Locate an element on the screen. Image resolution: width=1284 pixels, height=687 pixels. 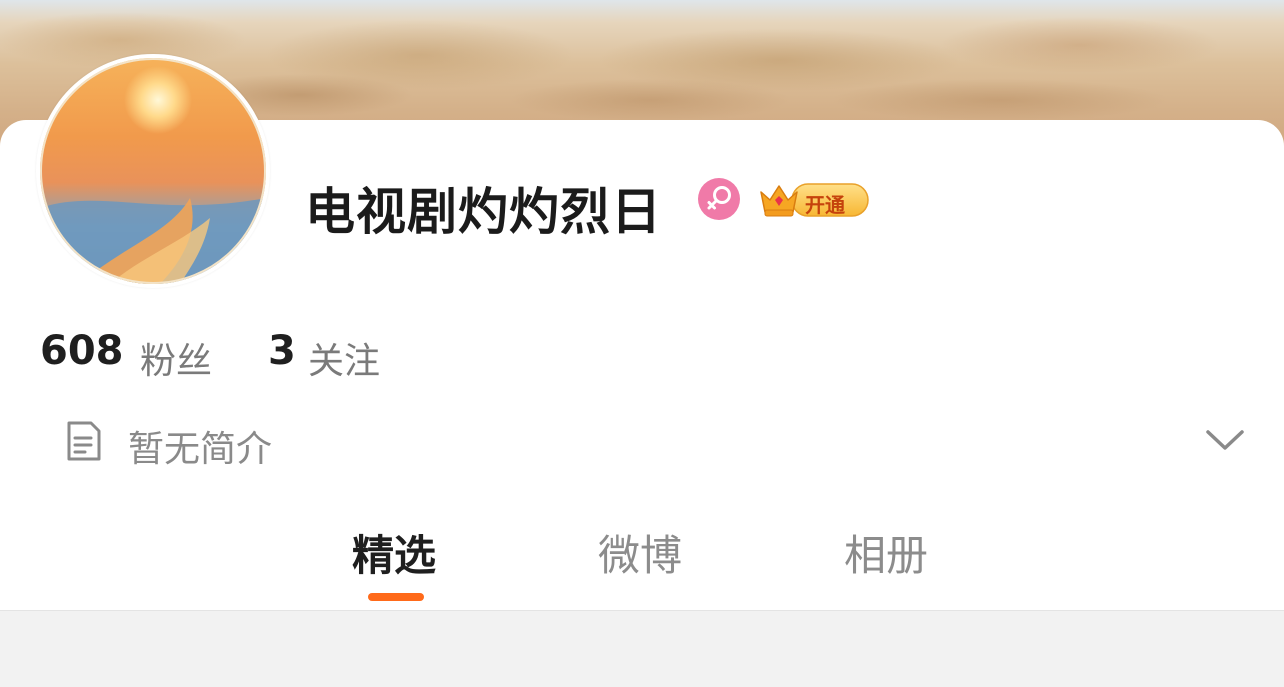
avatar is located at coordinates (153, 171).